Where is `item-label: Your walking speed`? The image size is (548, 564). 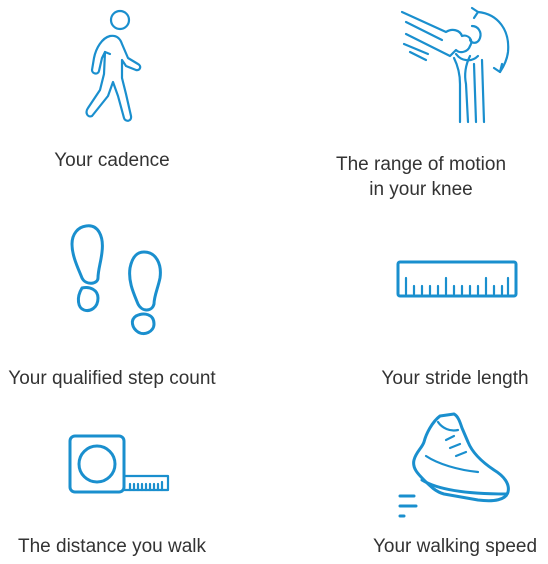
item-label: Your walking speed is located at coordinates (455, 546).